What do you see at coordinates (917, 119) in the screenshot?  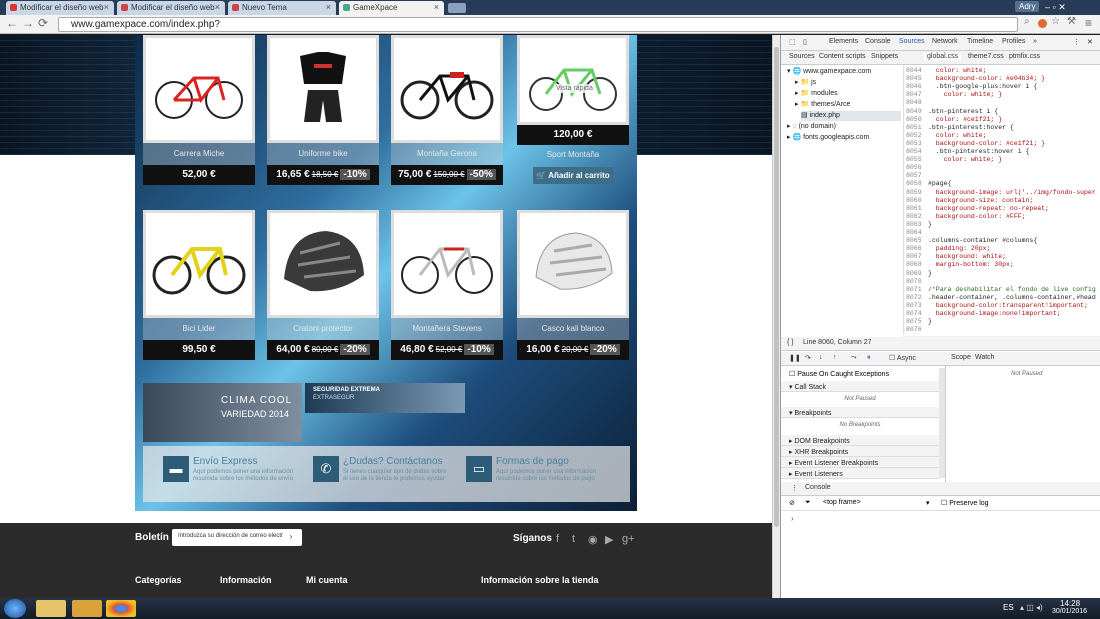 I see `line-number: 8050` at bounding box center [917, 119].